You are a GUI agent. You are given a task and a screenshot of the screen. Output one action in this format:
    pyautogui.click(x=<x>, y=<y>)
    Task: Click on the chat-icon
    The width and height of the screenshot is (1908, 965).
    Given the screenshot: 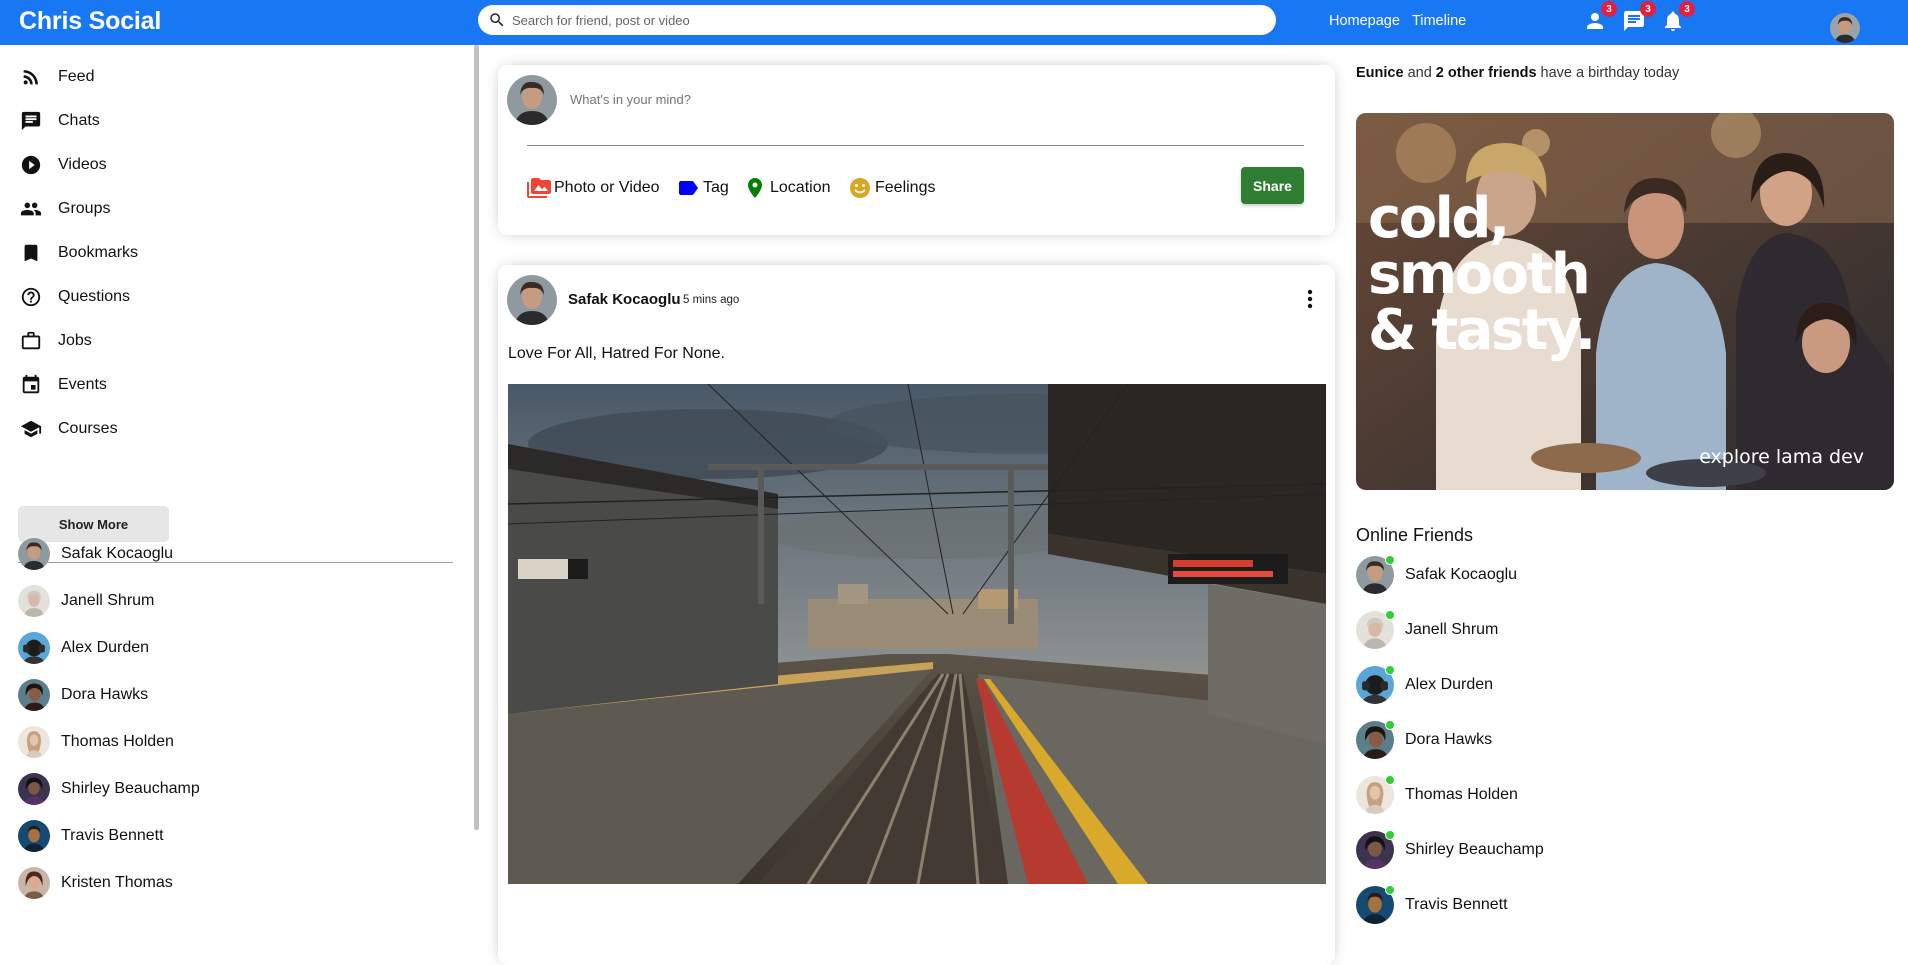 What is the action you would take?
    pyautogui.click(x=31, y=121)
    